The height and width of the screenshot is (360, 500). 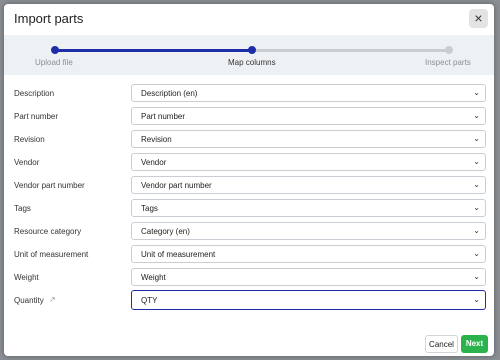 I want to click on field-label-tags: Tags, so click(x=22, y=208).